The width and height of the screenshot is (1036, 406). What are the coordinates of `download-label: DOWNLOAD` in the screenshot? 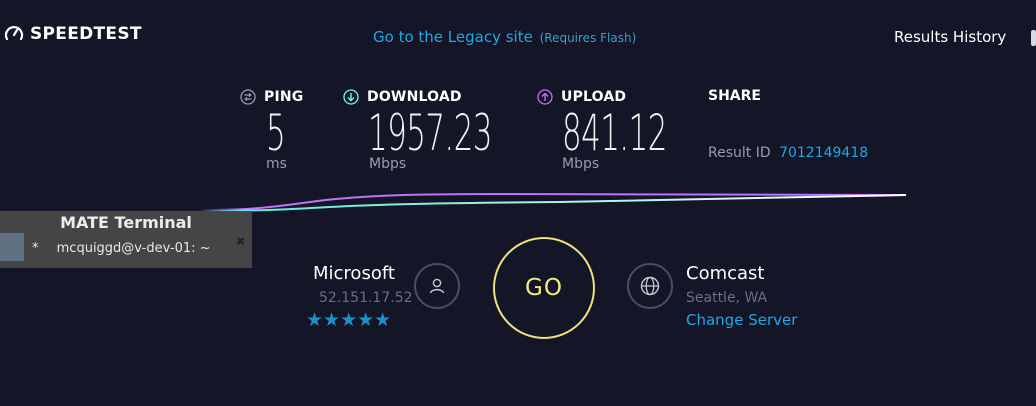 It's located at (414, 97).